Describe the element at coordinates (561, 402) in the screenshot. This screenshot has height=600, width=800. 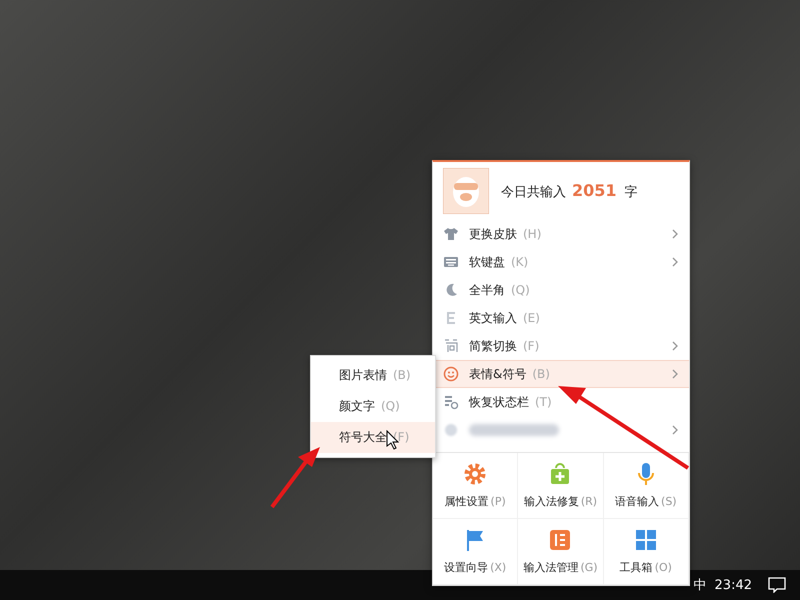
I see `menu-item: 恢复状态栏 (T)` at that location.